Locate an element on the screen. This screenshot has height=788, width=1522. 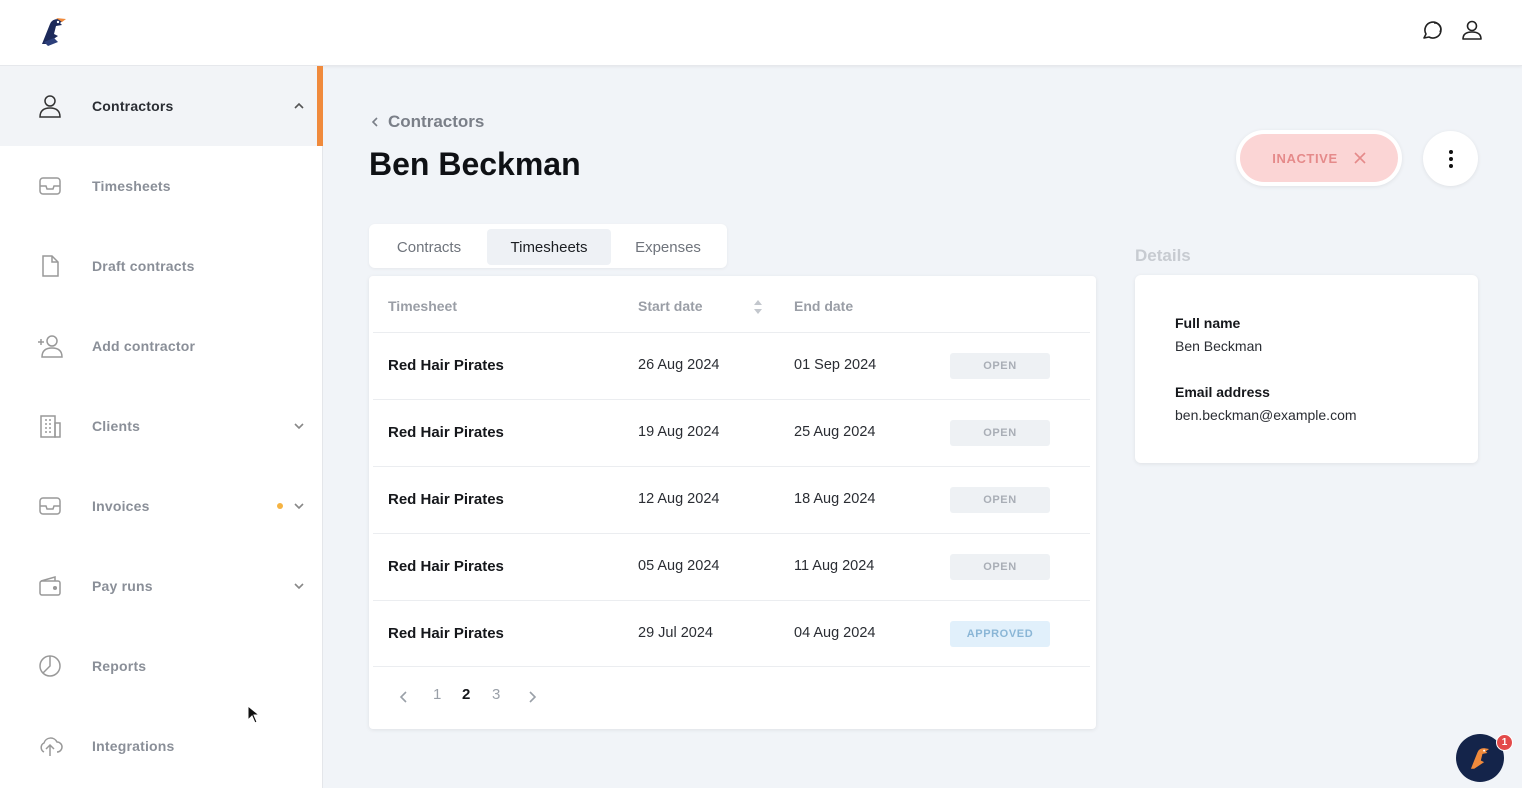
end-date: 25 Aug 2024 is located at coordinates (835, 432).